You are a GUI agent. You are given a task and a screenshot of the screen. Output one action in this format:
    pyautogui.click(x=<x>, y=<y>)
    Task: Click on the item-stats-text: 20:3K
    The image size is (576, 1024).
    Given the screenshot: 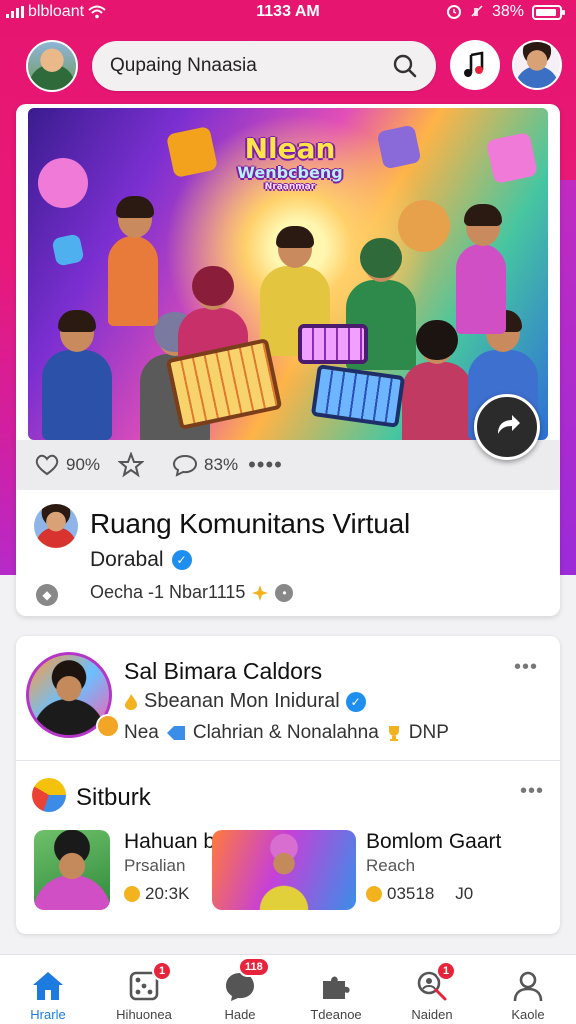 What is the action you would take?
    pyautogui.click(x=167, y=893)
    